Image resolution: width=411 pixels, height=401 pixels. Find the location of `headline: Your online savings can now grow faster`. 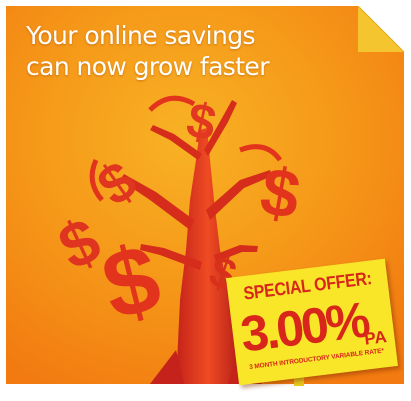

headline: Your online savings can now grow faster is located at coordinates (147, 51).